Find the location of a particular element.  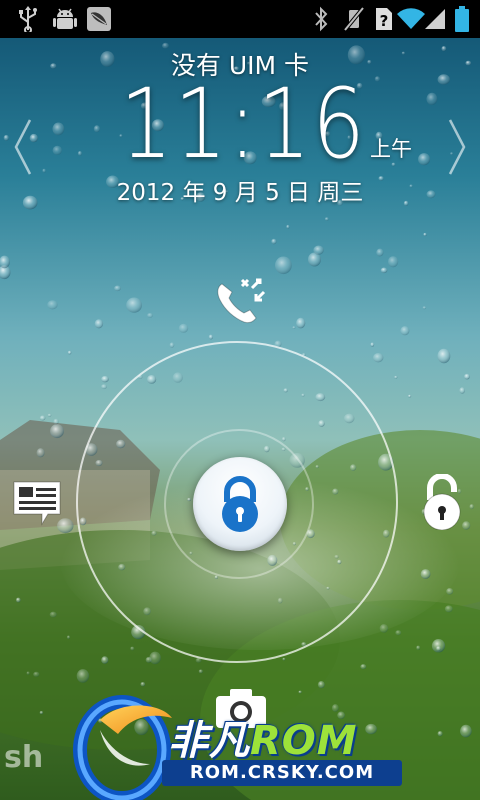

missed-call-icon is located at coordinates (240, 301).